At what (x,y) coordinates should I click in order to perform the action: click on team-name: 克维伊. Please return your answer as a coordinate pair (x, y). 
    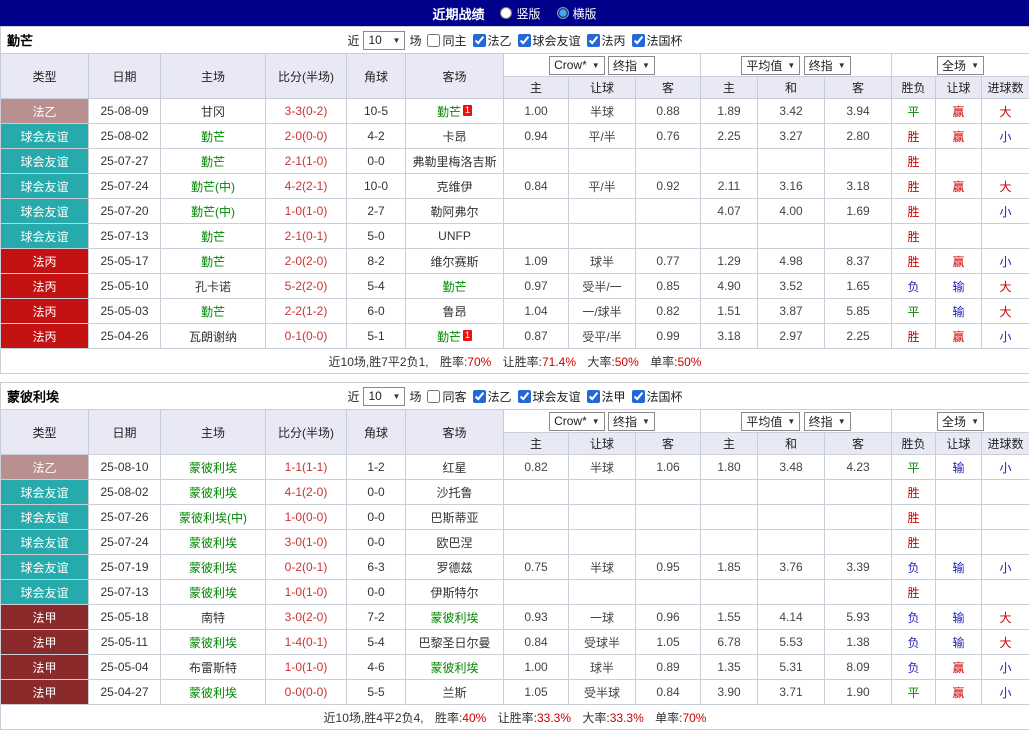
    Looking at the image, I should click on (454, 187).